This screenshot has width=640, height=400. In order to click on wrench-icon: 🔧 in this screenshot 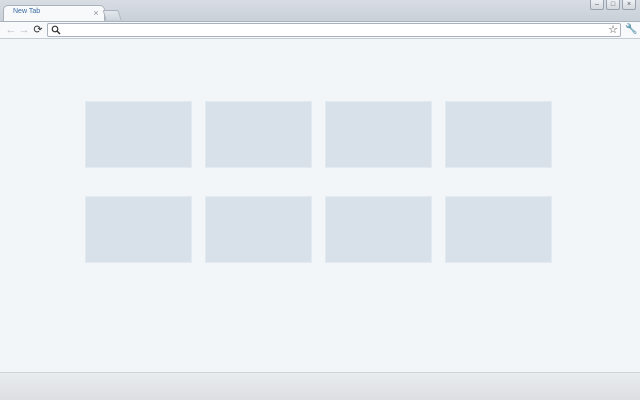, I will do `click(631, 30)`.